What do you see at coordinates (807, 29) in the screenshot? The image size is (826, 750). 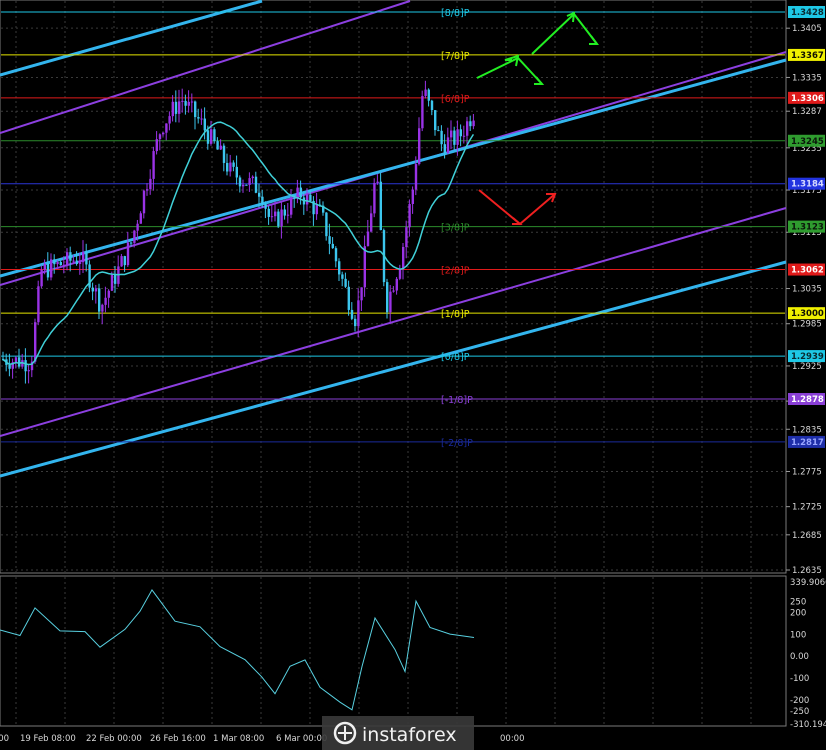 I see `price-tick-label: 1.3405` at bounding box center [807, 29].